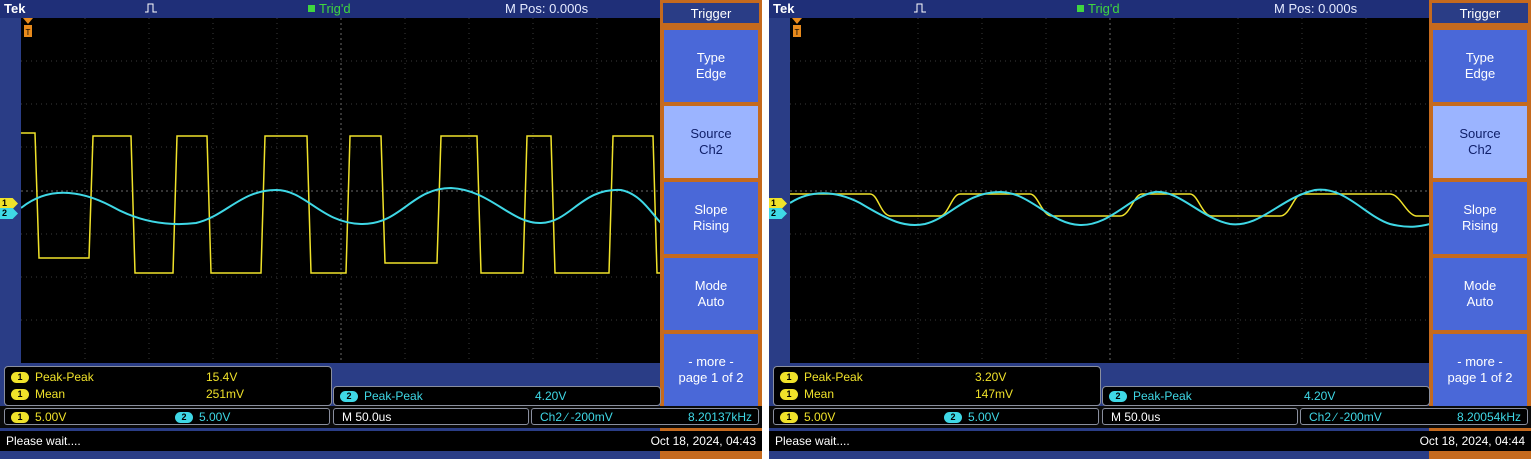 Image resolution: width=1531 pixels, height=459 pixels. What do you see at coordinates (576, 417) in the screenshot?
I see `trigger-level: Ch2 ∕ -200mV` at bounding box center [576, 417].